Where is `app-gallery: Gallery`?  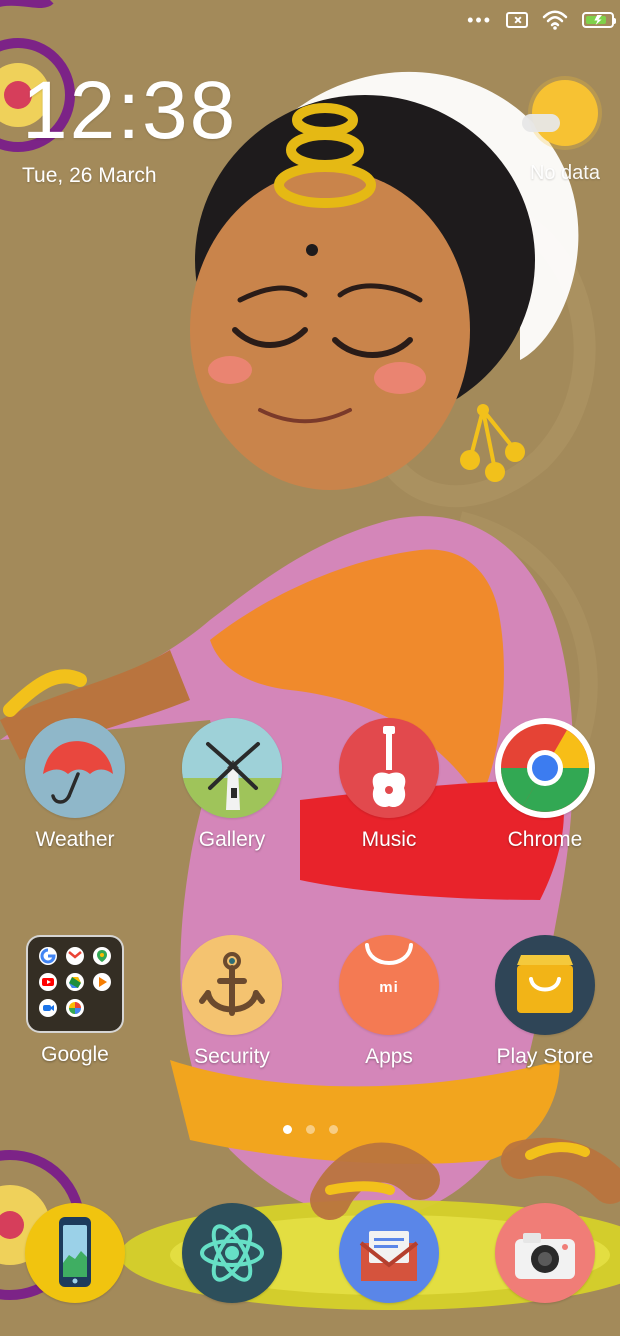 app-gallery: Gallery is located at coordinates (232, 785).